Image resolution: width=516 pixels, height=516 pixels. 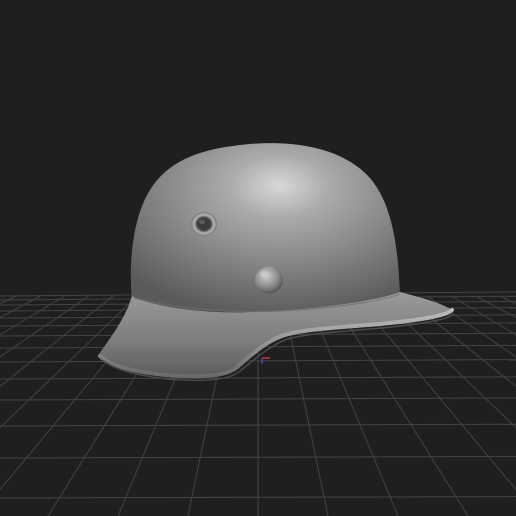 What do you see at coordinates (204, 224) in the screenshot?
I see `vent-lug-icon` at bounding box center [204, 224].